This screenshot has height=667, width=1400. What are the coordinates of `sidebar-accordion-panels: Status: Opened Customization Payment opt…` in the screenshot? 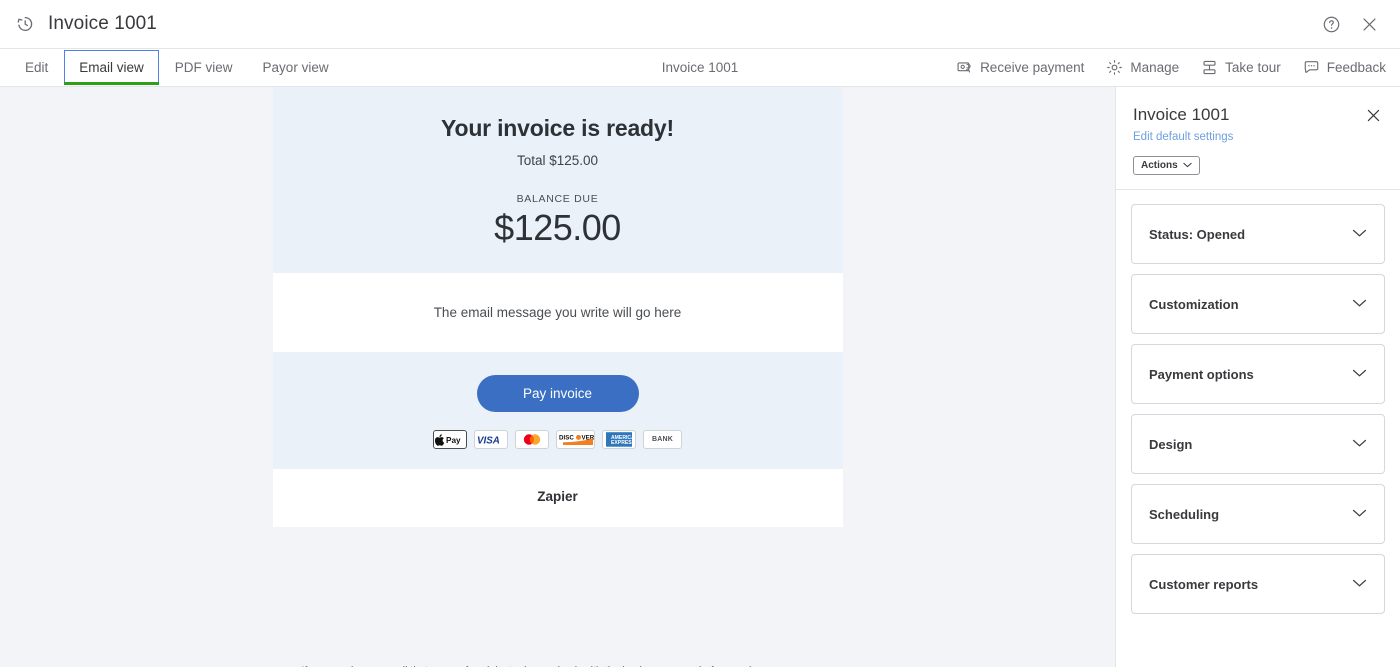 It's located at (1258, 402).